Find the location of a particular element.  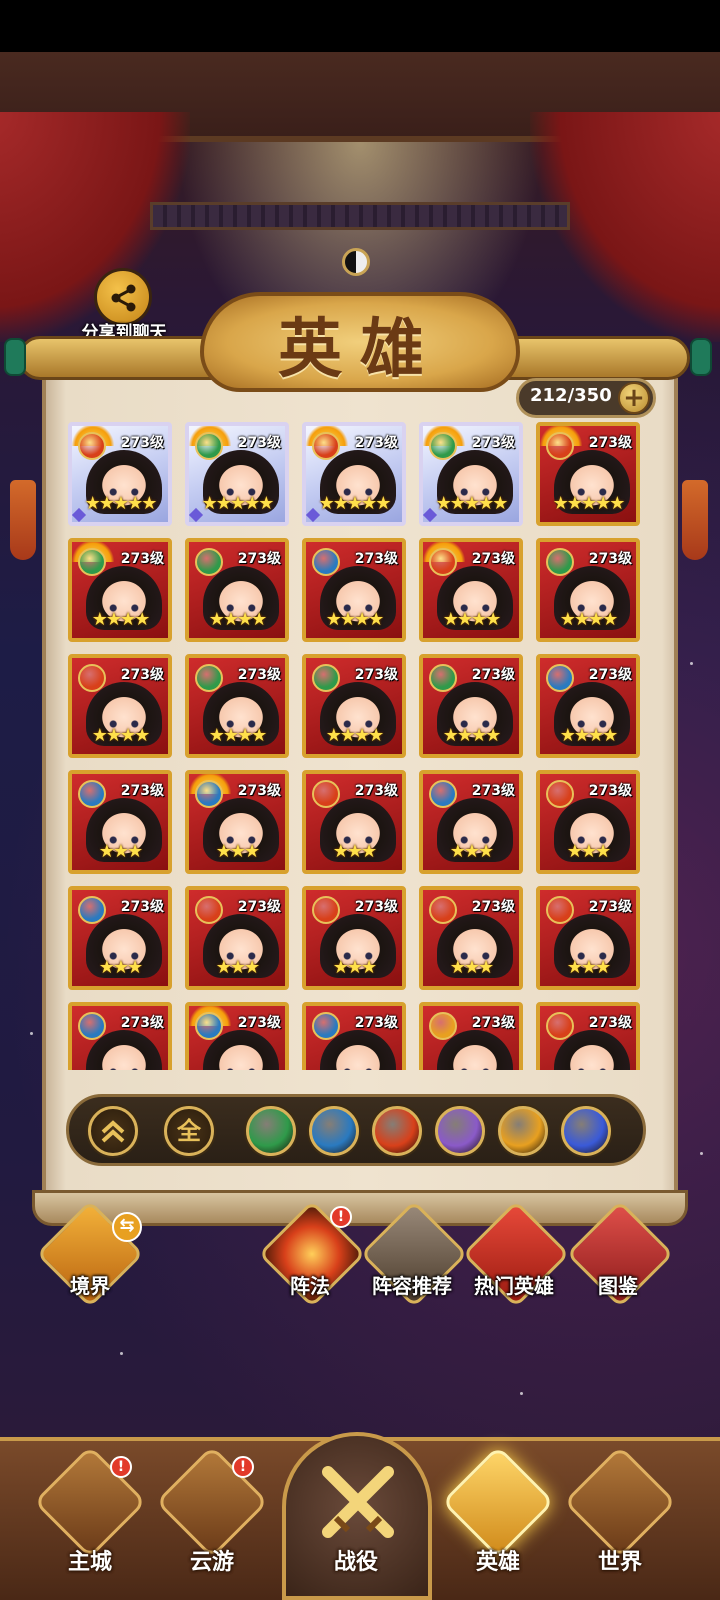

filter-wood-button is located at coordinates (271, 1131).